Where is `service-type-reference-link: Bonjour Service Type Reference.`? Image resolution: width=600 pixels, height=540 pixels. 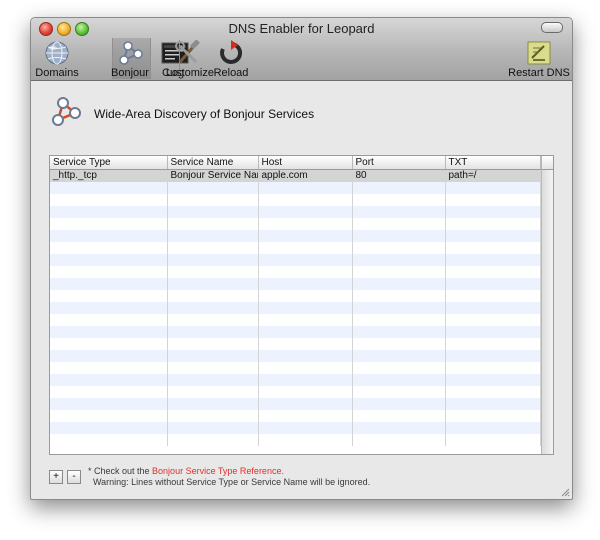
service-type-reference-link: Bonjour Service Type Reference. is located at coordinates (218, 471).